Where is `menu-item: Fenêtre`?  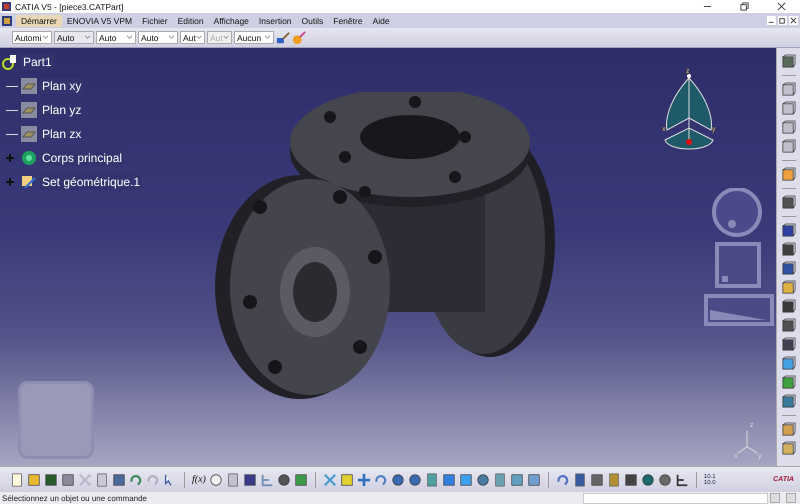
menu-item: Fenêtre is located at coordinates (348, 20).